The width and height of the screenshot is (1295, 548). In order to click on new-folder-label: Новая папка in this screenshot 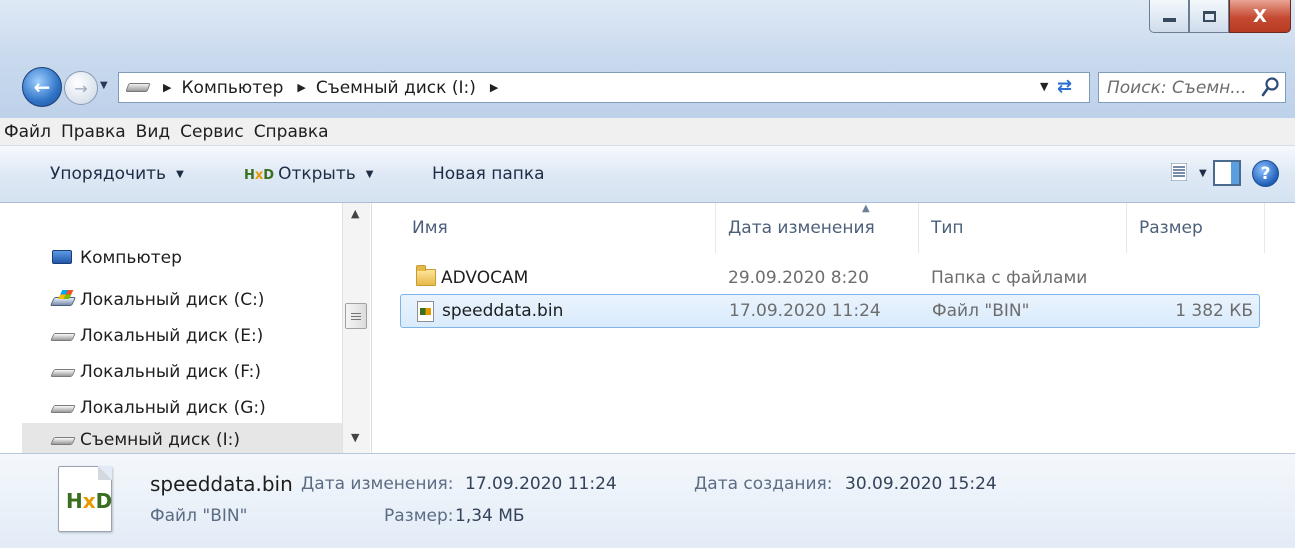, I will do `click(488, 174)`.